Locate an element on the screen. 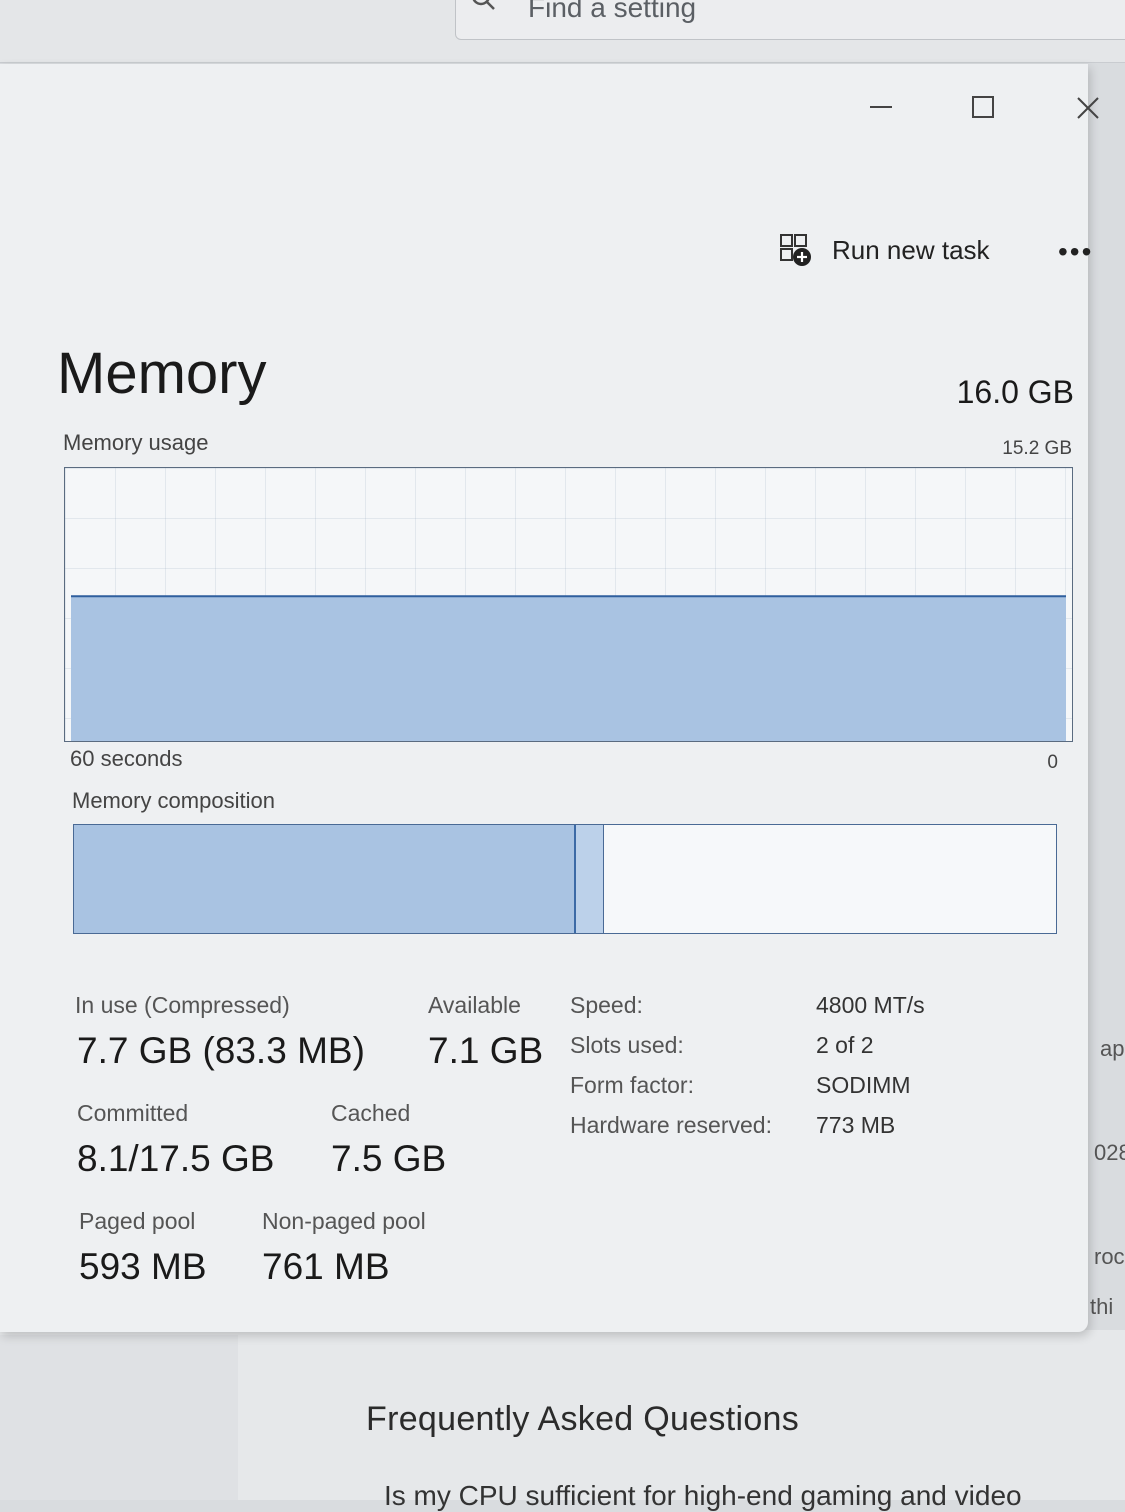 The width and height of the screenshot is (1125, 1512). slots-used-value: 2 of 2 is located at coordinates (845, 1045).